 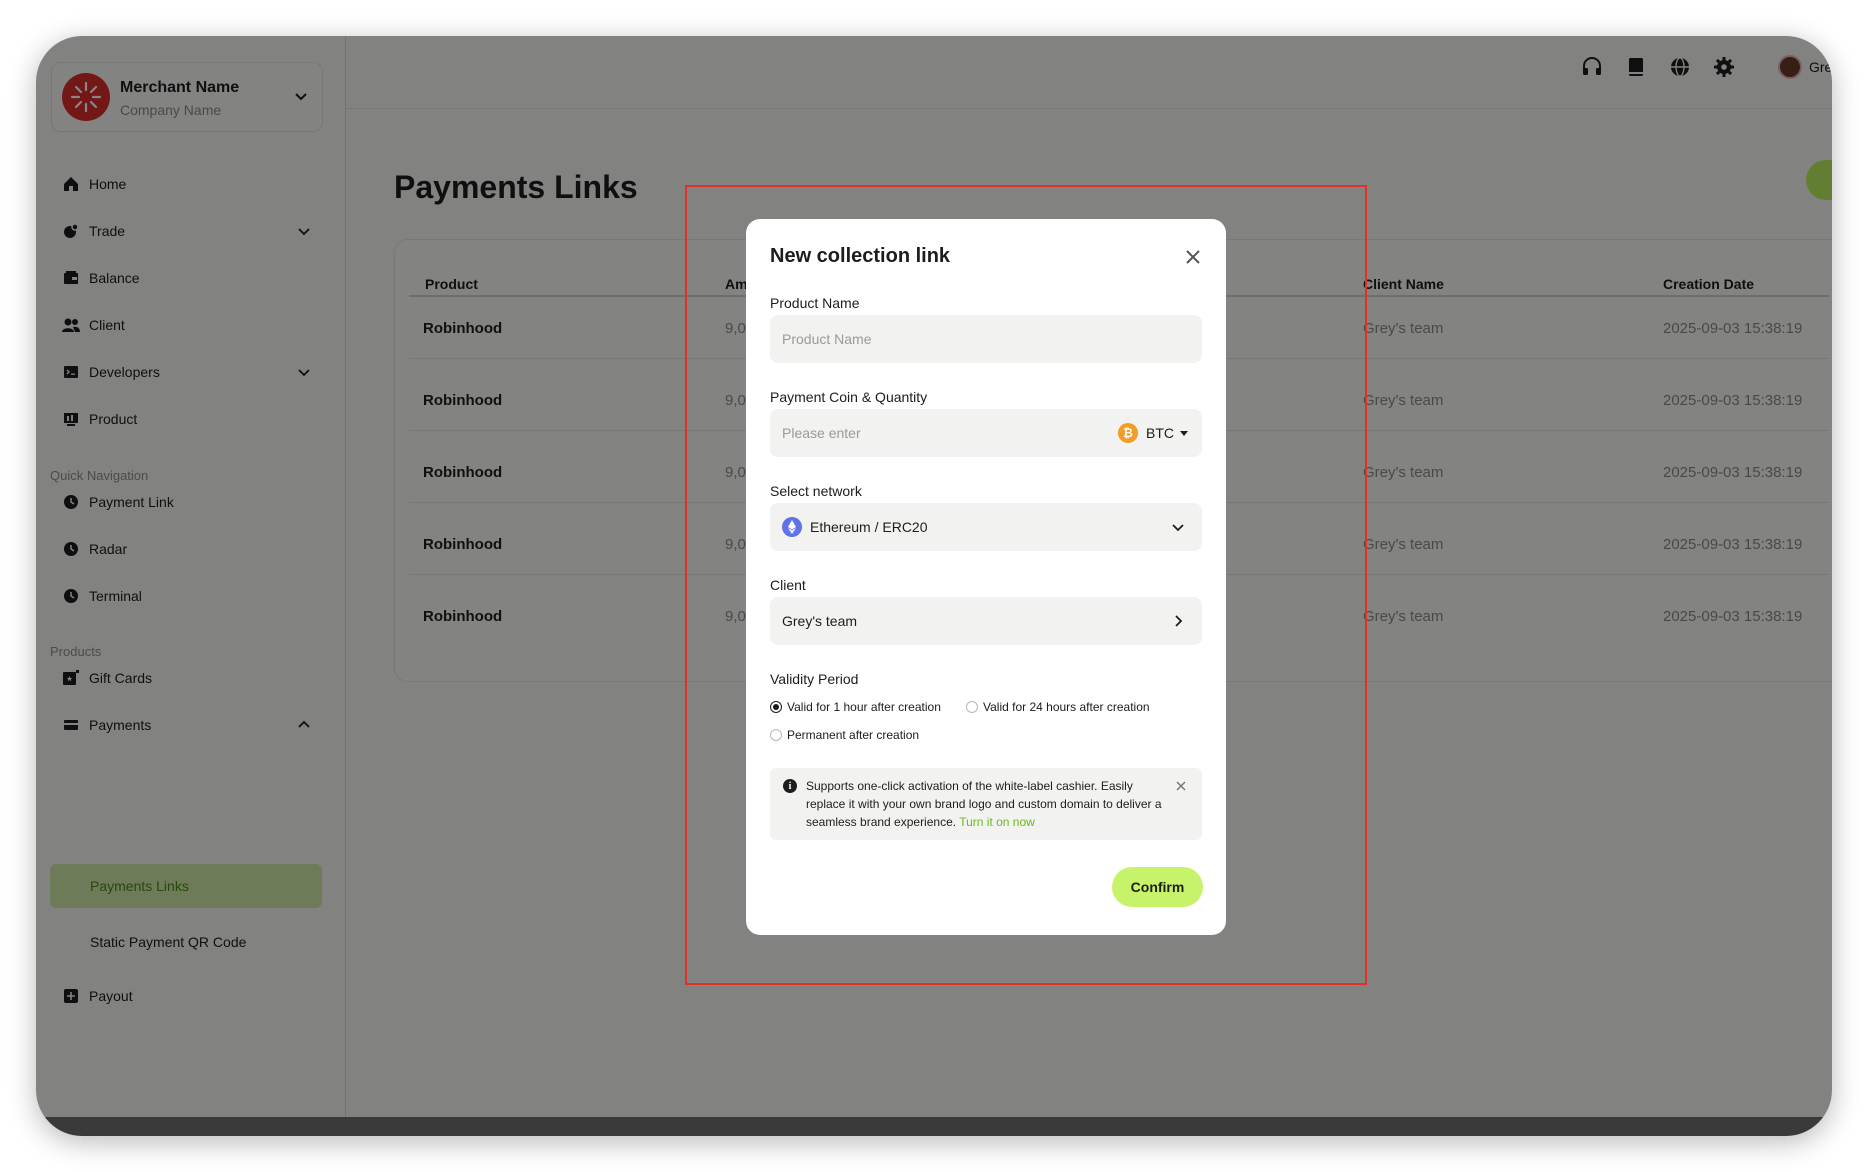 What do you see at coordinates (790, 786) in the screenshot?
I see `info-icon: i` at bounding box center [790, 786].